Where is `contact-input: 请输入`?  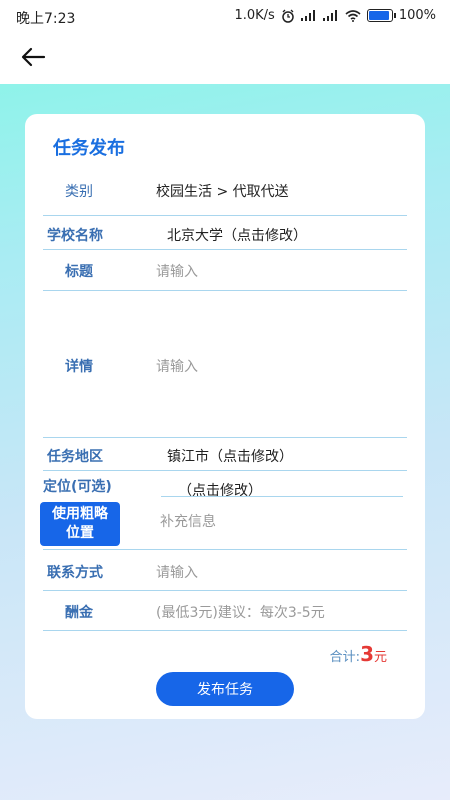 contact-input: 请输入 is located at coordinates (177, 572).